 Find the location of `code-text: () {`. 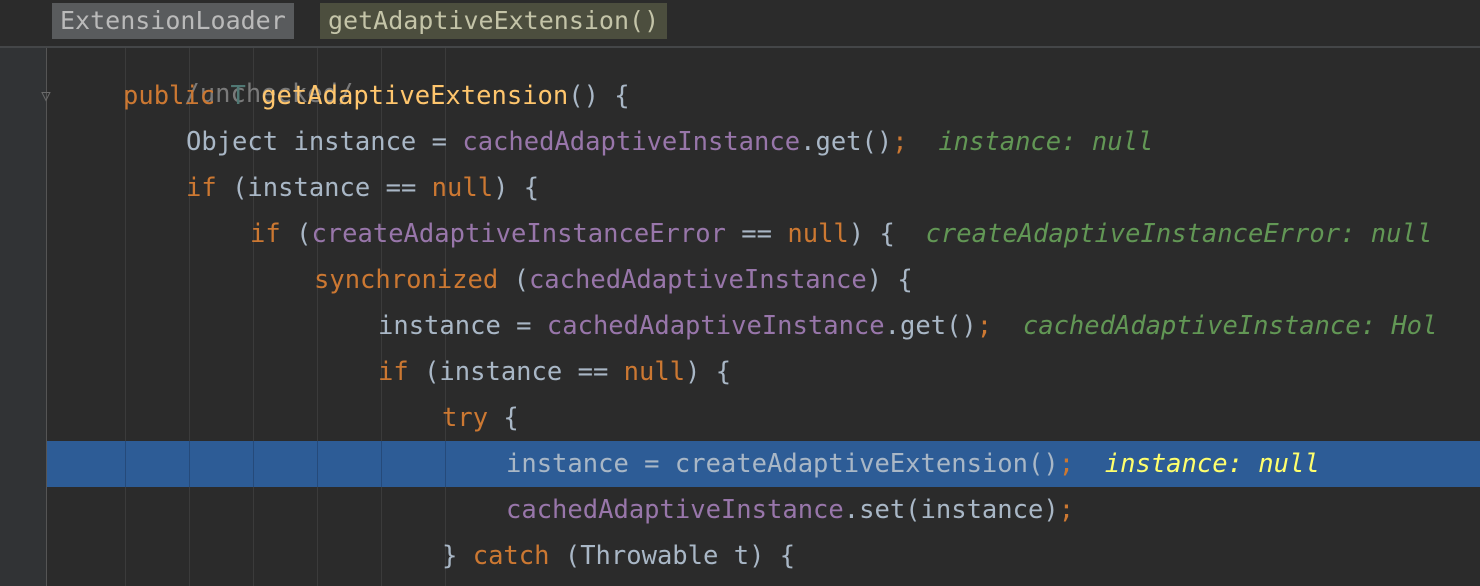

code-text: () { is located at coordinates (599, 96).